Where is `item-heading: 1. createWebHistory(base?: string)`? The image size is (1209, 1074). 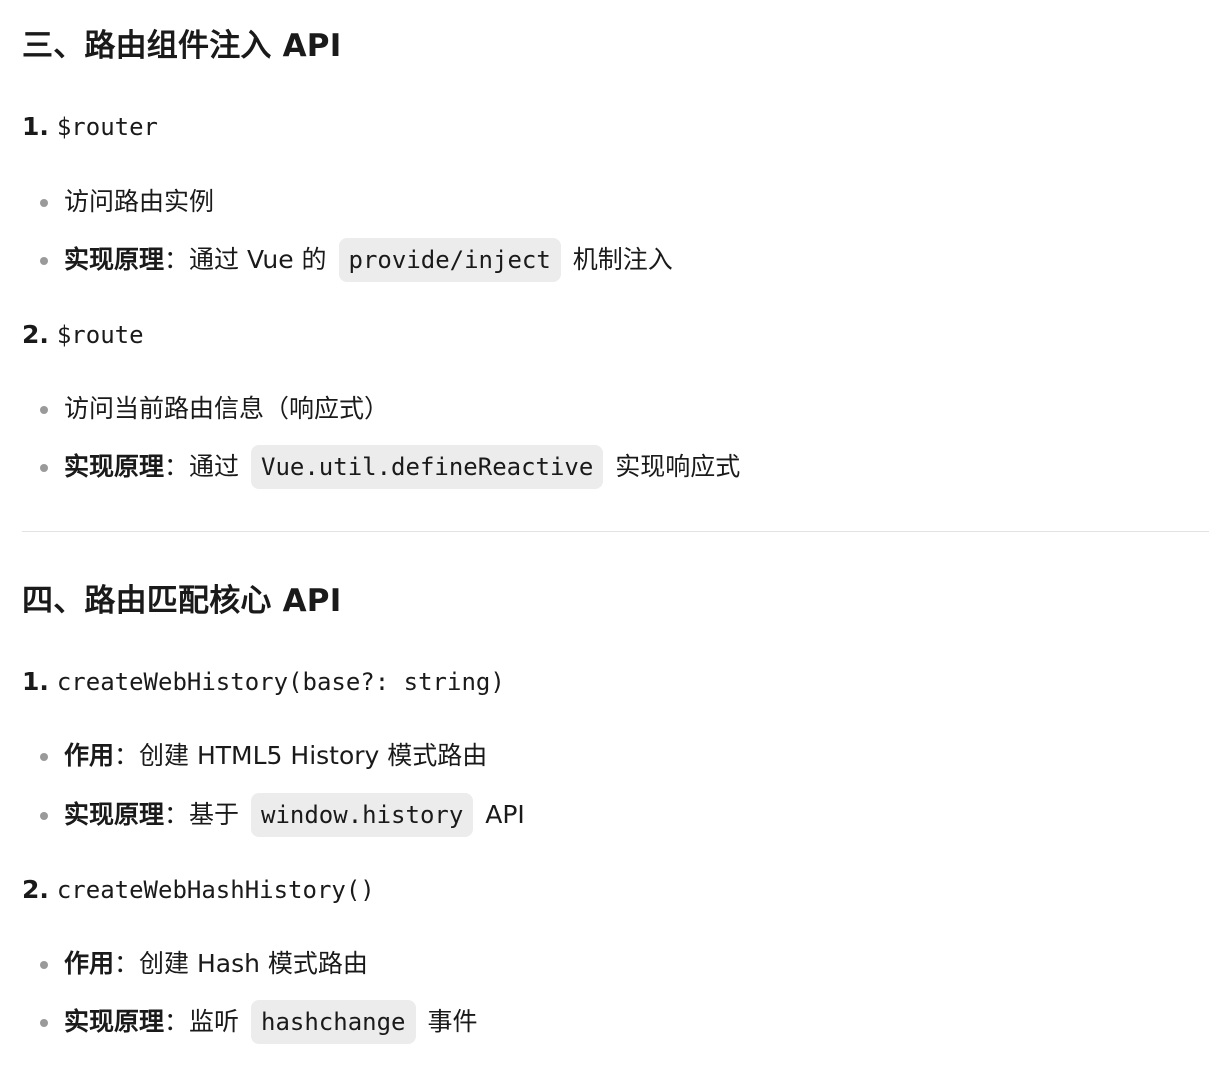 item-heading: 1. createWebHistory(base?: string) is located at coordinates (263, 682).